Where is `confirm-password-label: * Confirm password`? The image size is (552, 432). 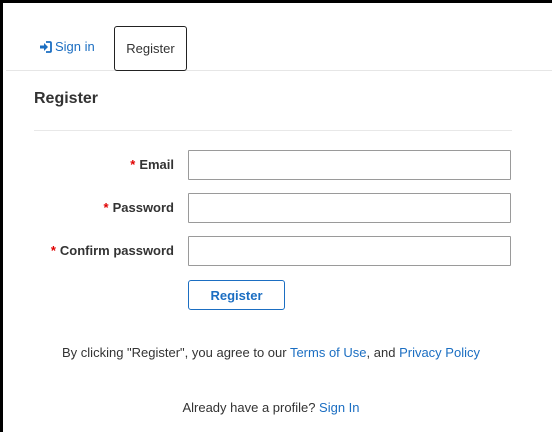
confirm-password-label: * Confirm password is located at coordinates (112, 250).